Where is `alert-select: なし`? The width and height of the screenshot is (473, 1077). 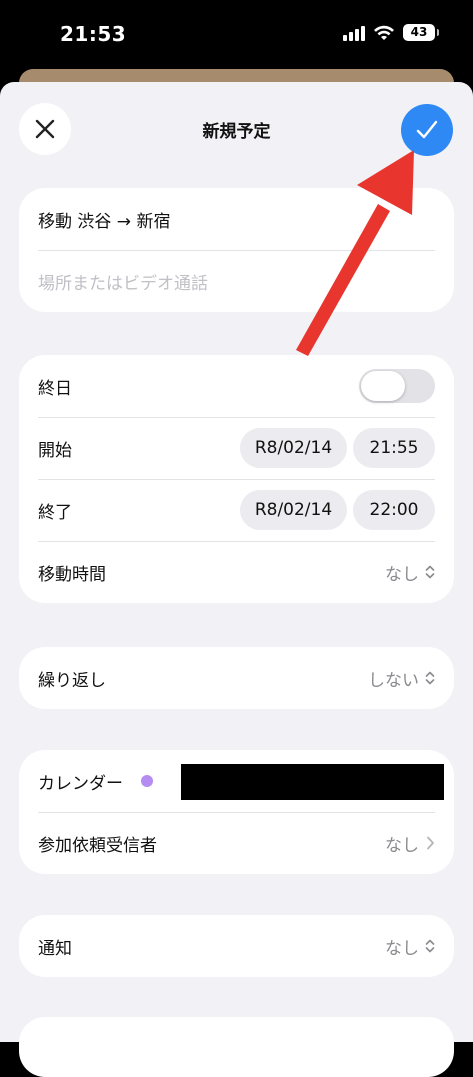 alert-select: なし is located at coordinates (410, 946).